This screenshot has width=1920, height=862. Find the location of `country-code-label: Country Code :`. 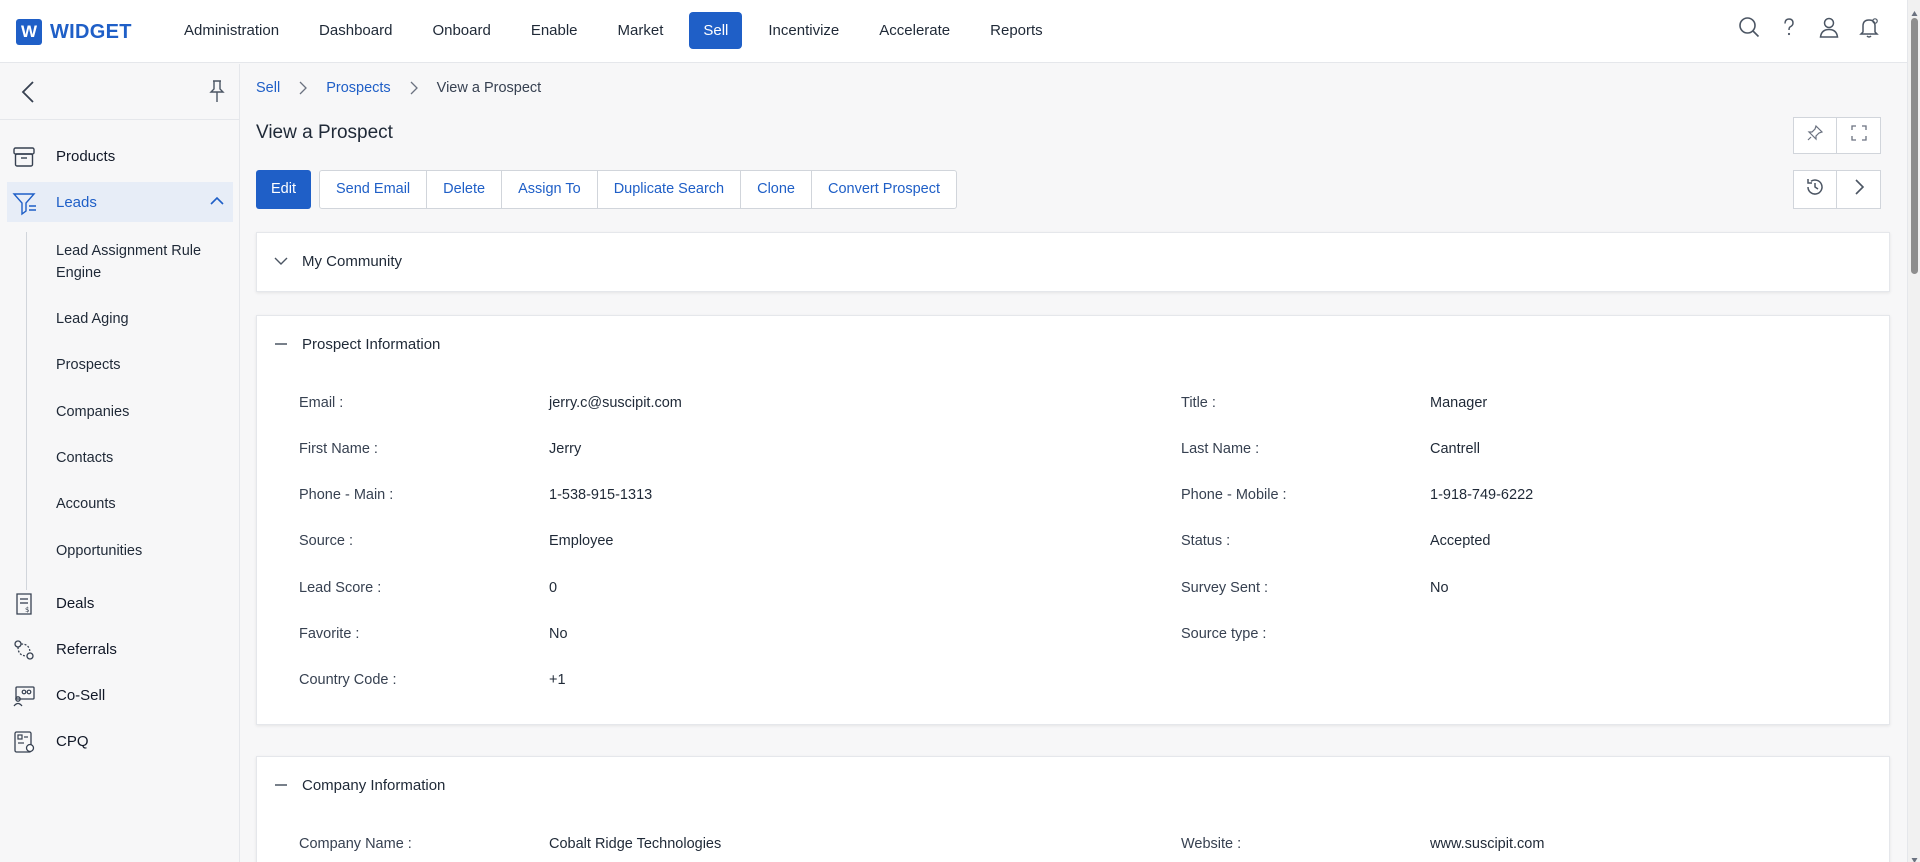

country-code-label: Country Code : is located at coordinates (348, 680).